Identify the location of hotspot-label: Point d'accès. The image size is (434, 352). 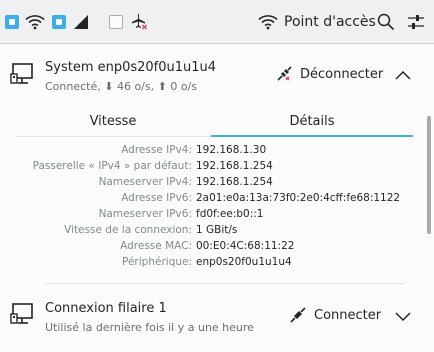
(330, 22).